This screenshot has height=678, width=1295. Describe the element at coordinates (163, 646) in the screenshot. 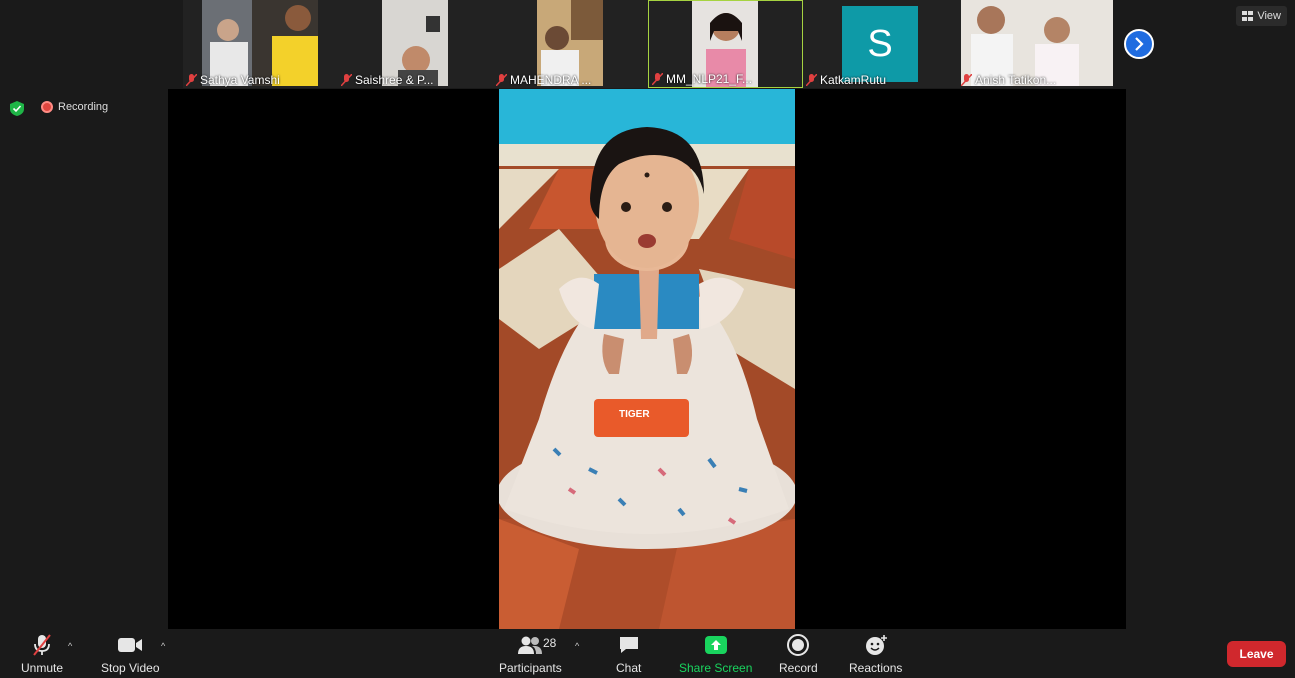

I see `video-options-caret-icon: ^` at that location.